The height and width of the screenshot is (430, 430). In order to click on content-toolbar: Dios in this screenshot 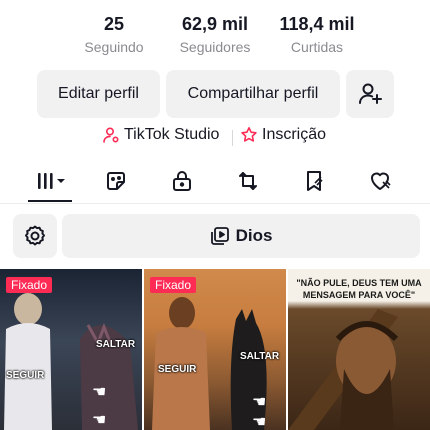, I will do `click(215, 236)`.